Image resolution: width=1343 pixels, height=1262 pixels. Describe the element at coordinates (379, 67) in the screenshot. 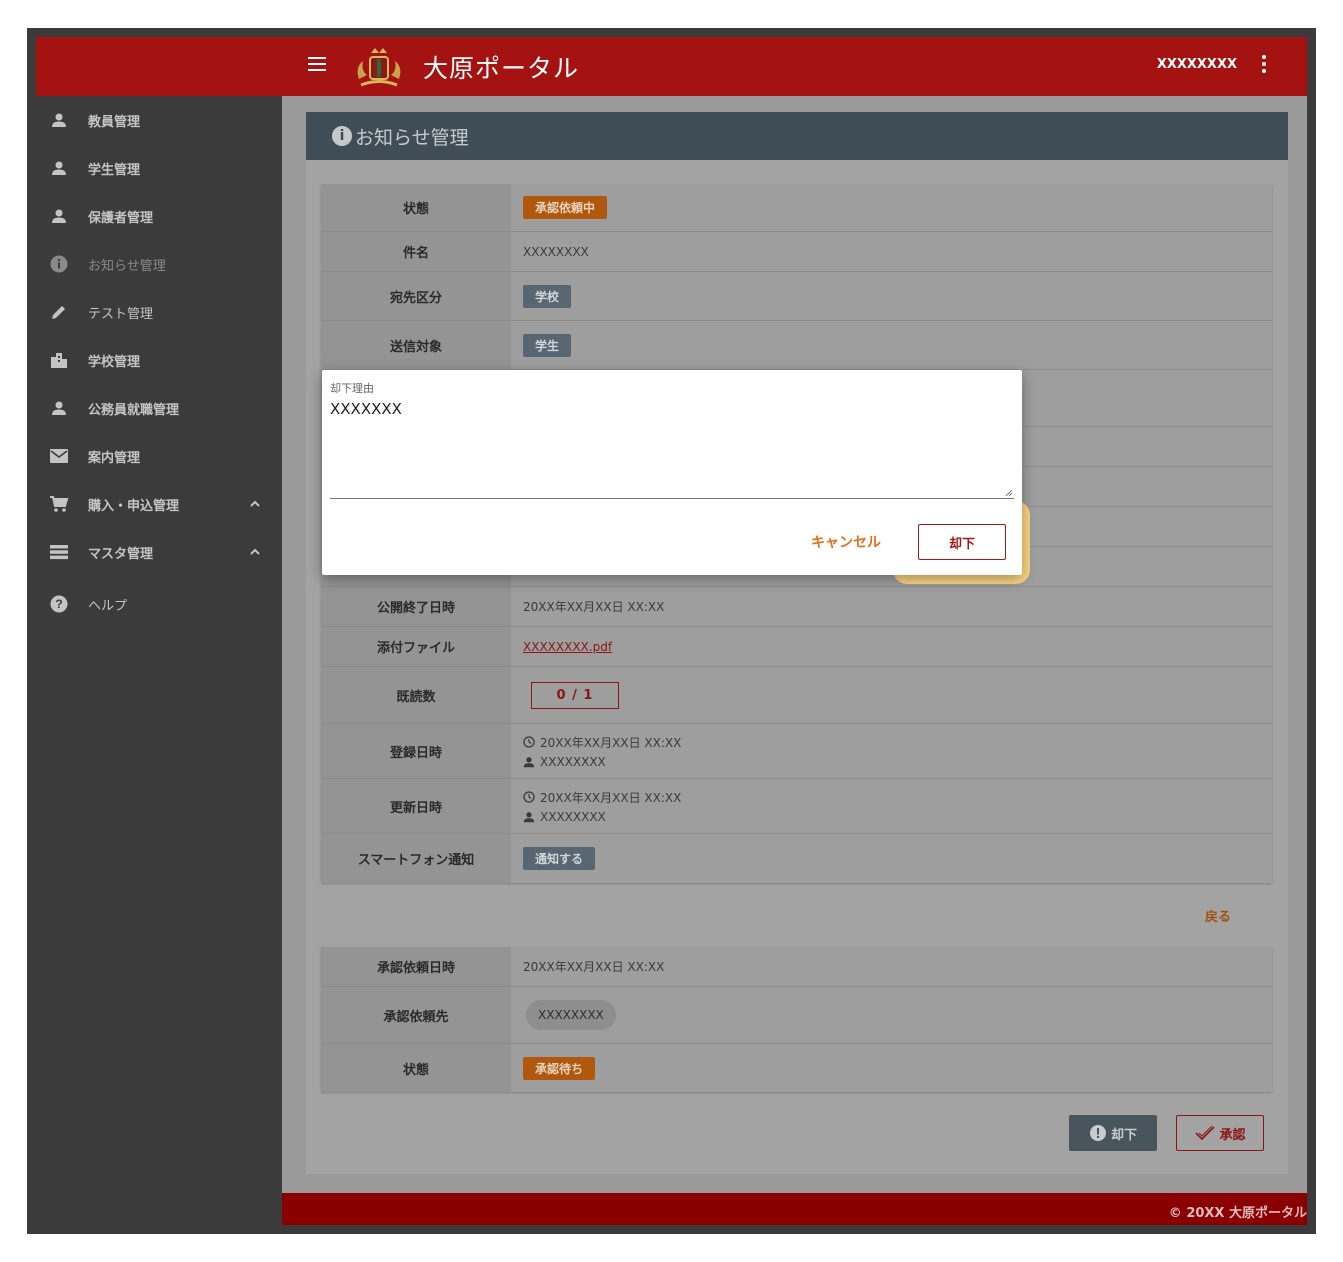

I see `crest-logo-icon` at that location.